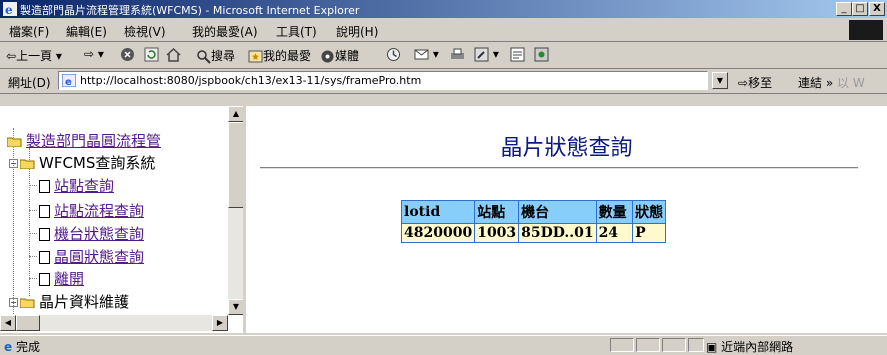  I want to click on cell-machine: 85DD..01, so click(557, 233).